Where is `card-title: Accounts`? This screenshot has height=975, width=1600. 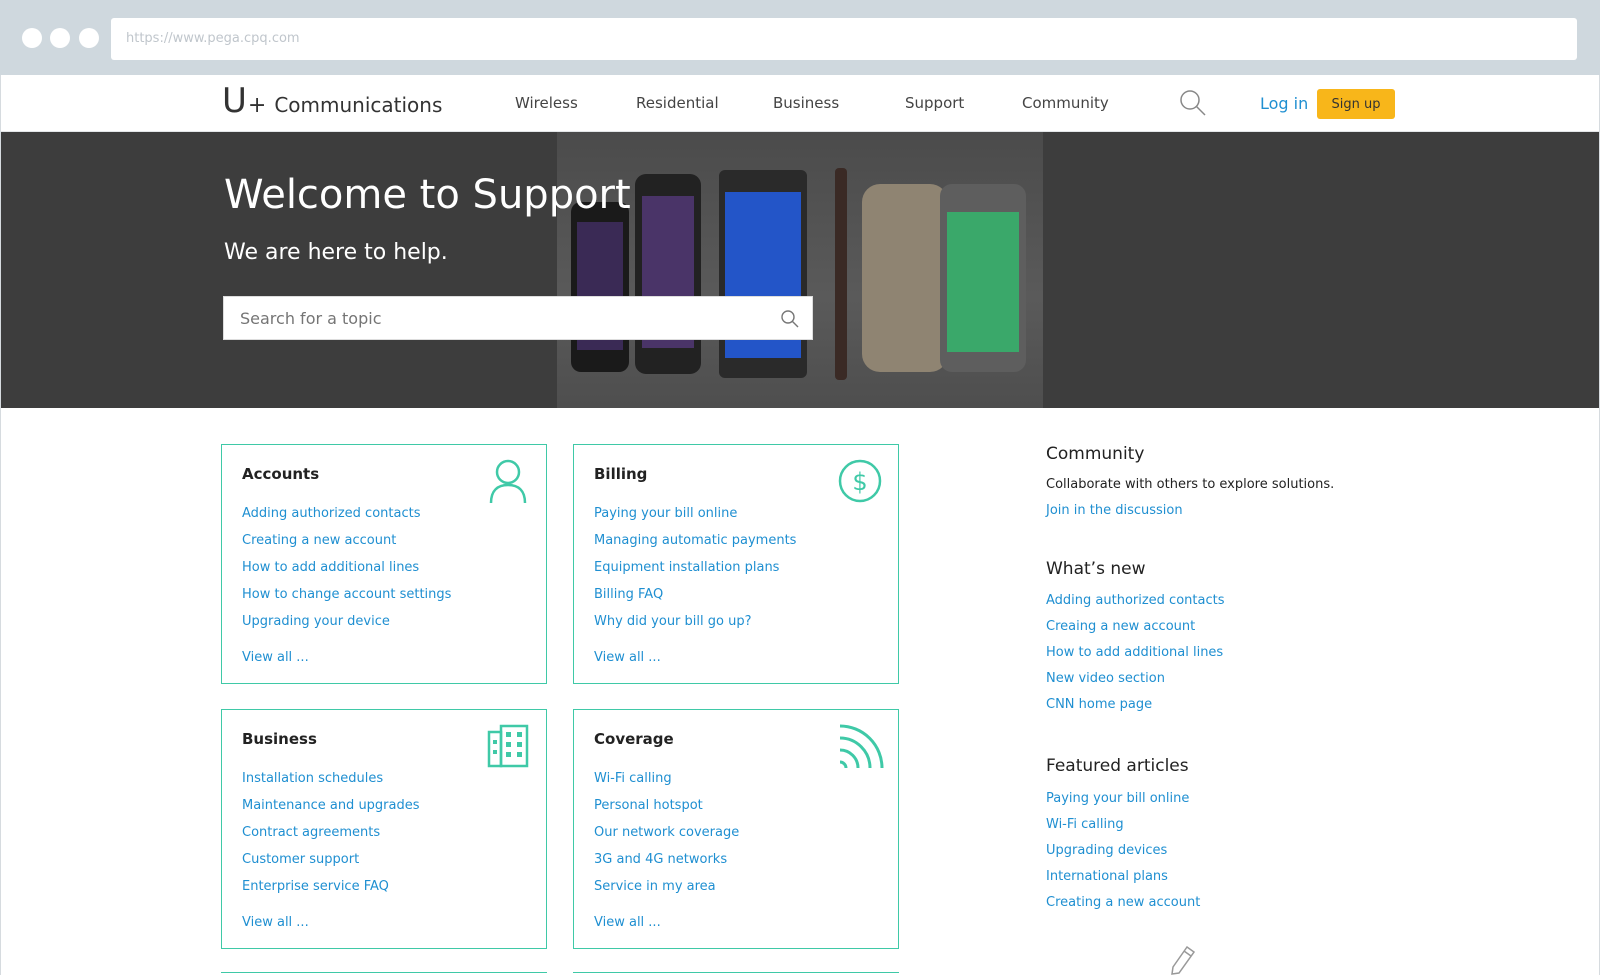
card-title: Accounts is located at coordinates (281, 474).